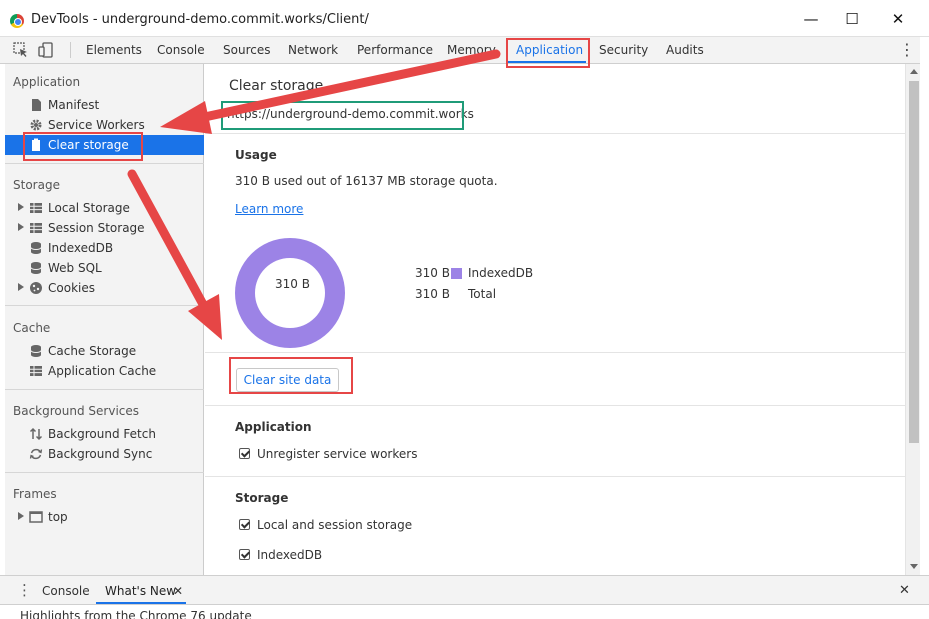  Describe the element at coordinates (36, 144) in the screenshot. I see `trash-icon` at that location.